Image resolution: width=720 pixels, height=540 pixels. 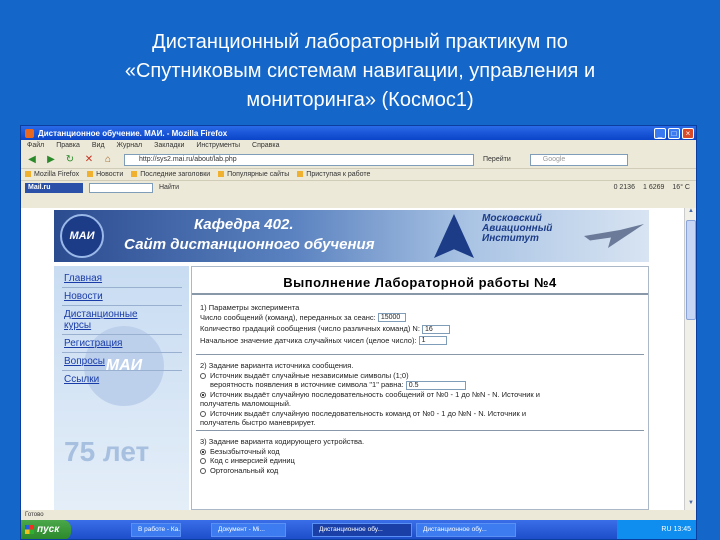 I want to click on maximize-button: □, so click(x=674, y=133).